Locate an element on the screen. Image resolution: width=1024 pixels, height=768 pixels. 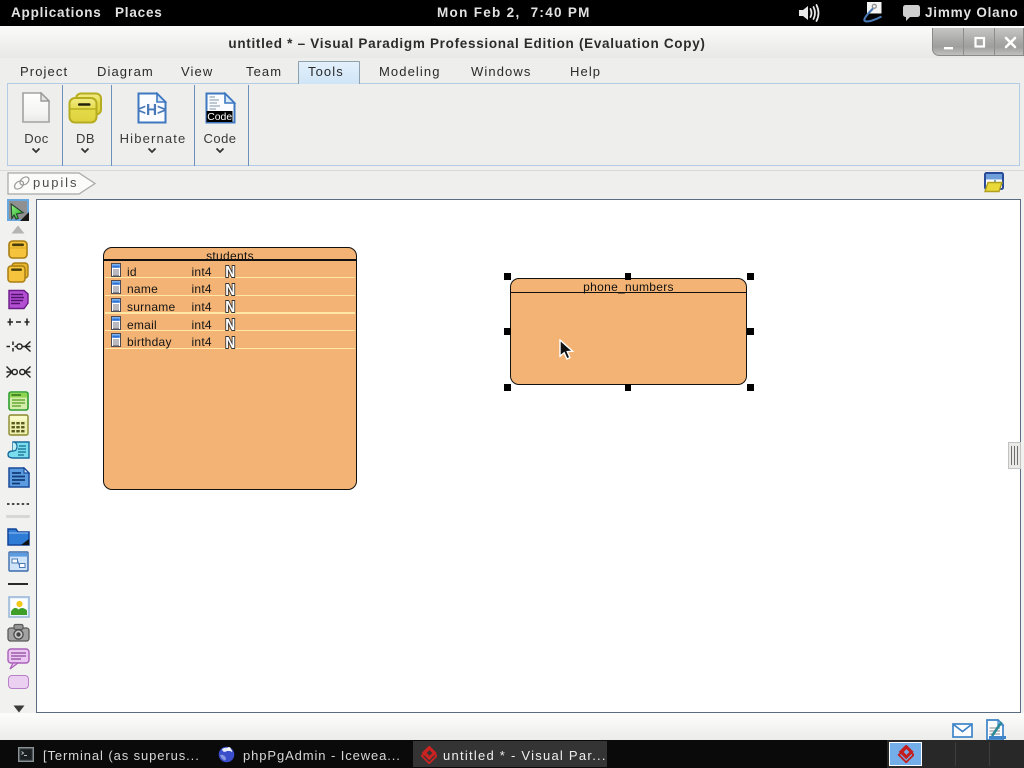
svg-text: Code is located at coordinates (219, 117).